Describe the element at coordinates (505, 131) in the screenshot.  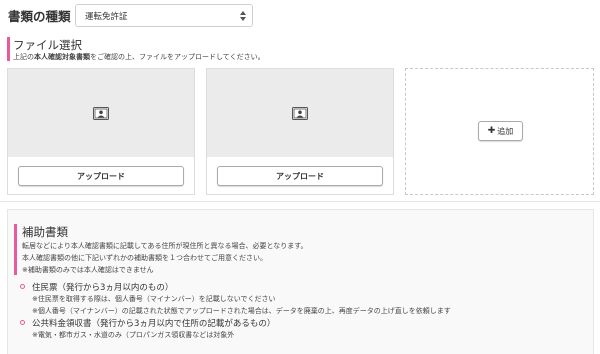
I see `add-file-button-label: 追加` at that location.